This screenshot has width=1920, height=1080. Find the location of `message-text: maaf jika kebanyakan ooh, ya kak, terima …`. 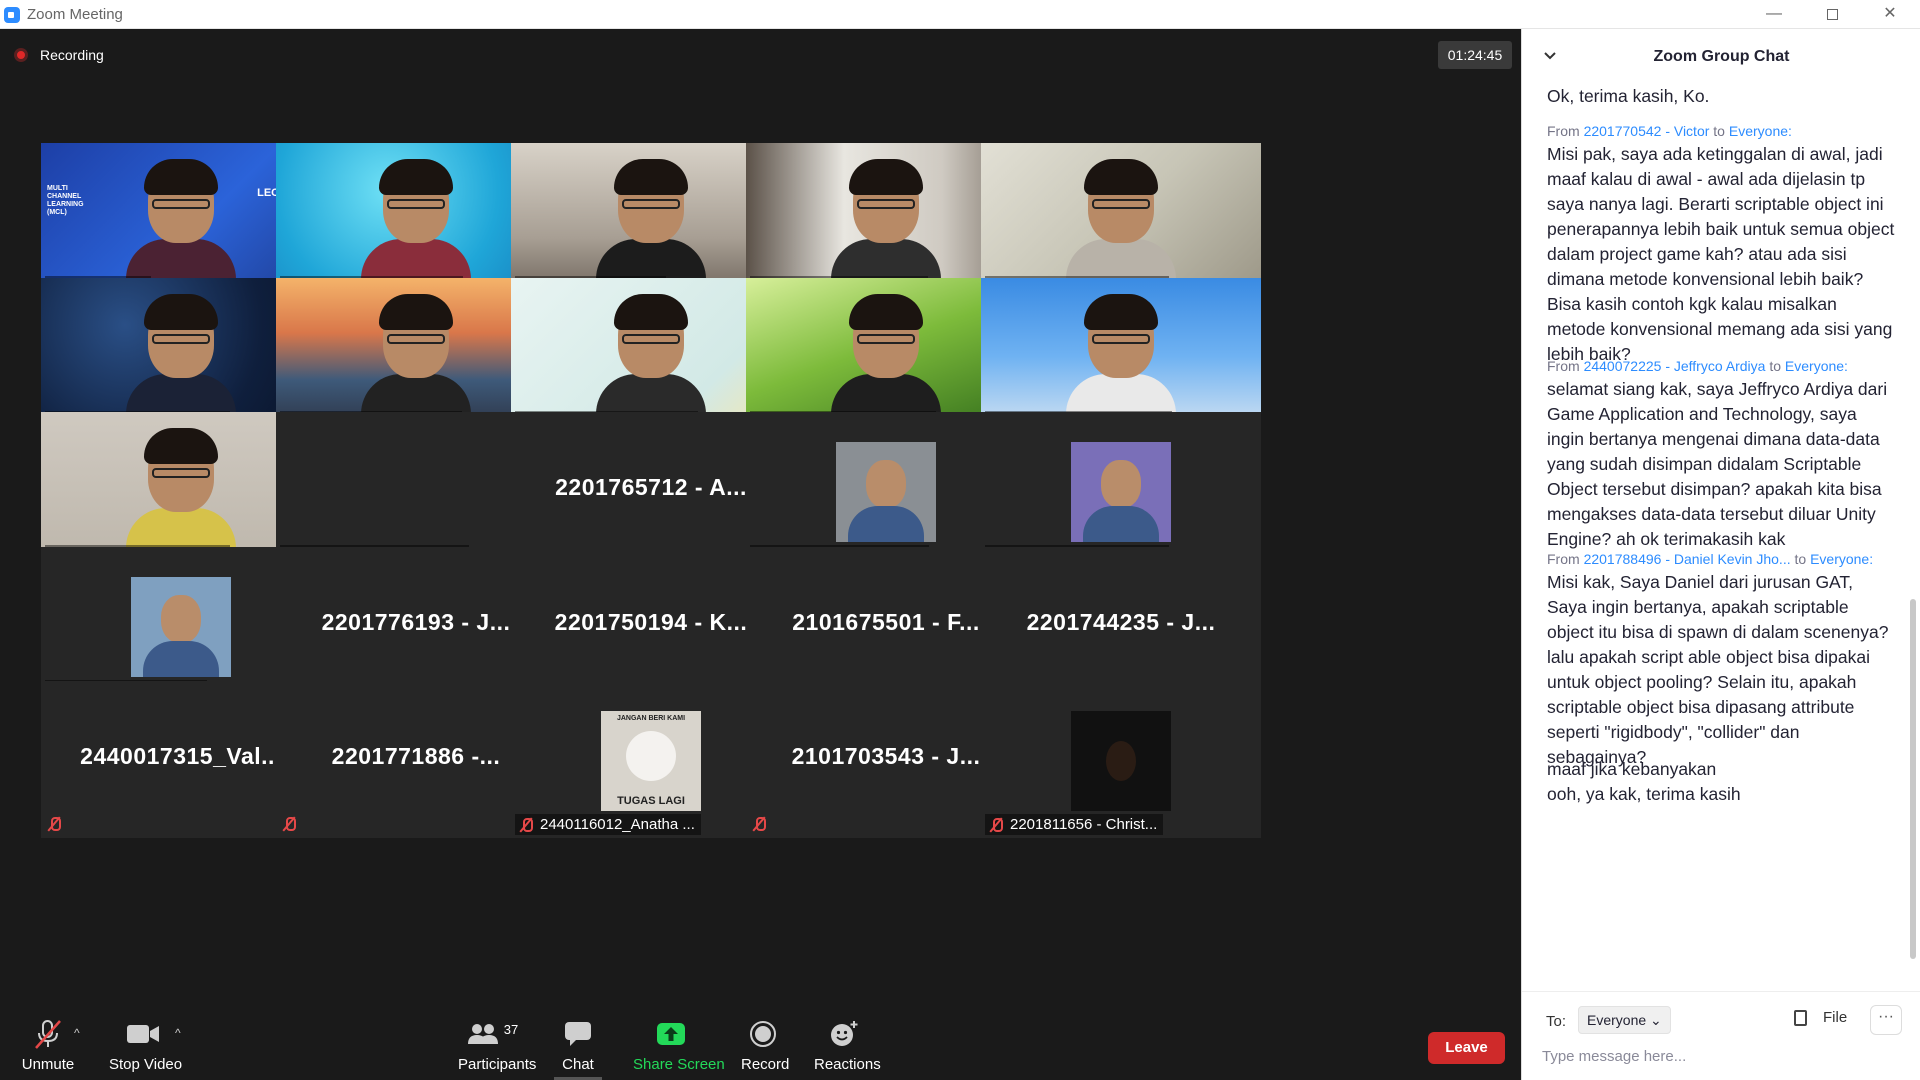

message-text: maaf jika kebanyakan ooh, ya kak, terima … is located at coordinates (1644, 781).